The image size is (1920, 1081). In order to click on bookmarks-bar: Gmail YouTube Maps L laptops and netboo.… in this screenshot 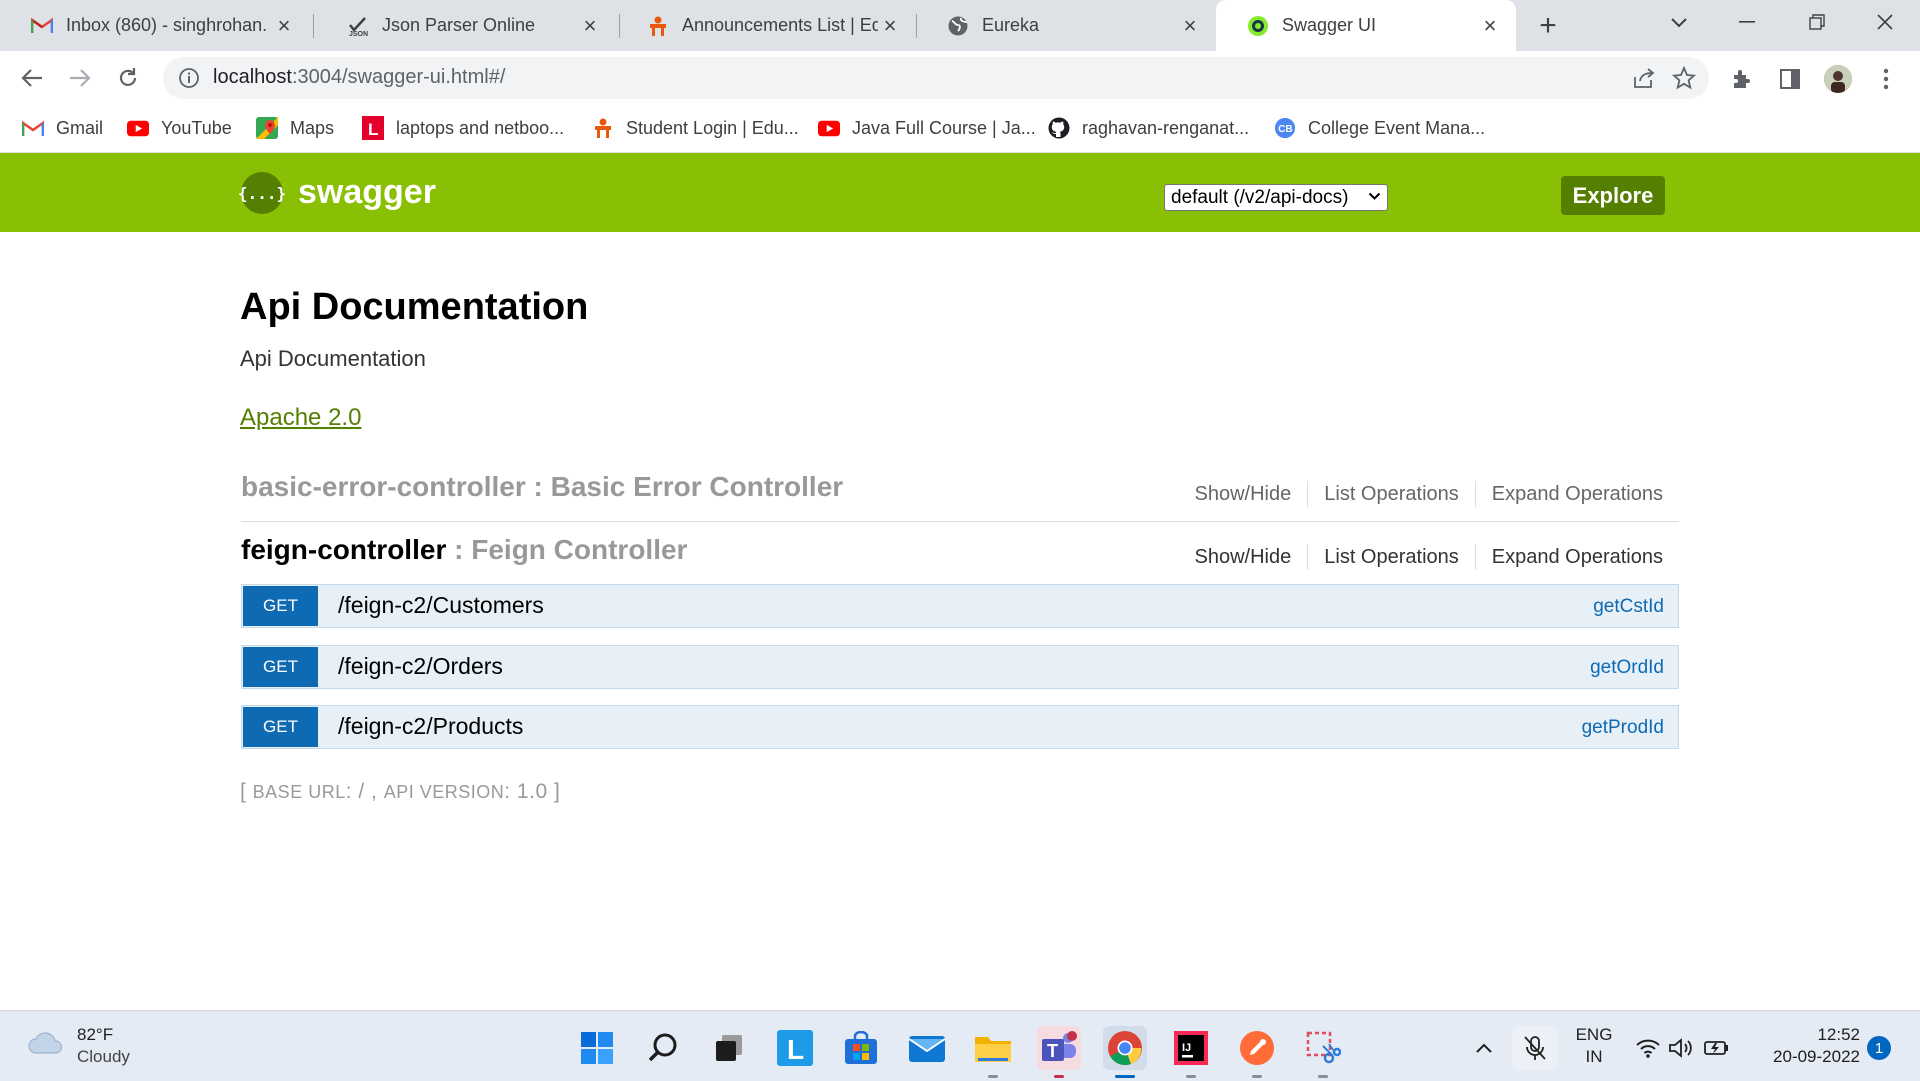, I will do `click(960, 129)`.